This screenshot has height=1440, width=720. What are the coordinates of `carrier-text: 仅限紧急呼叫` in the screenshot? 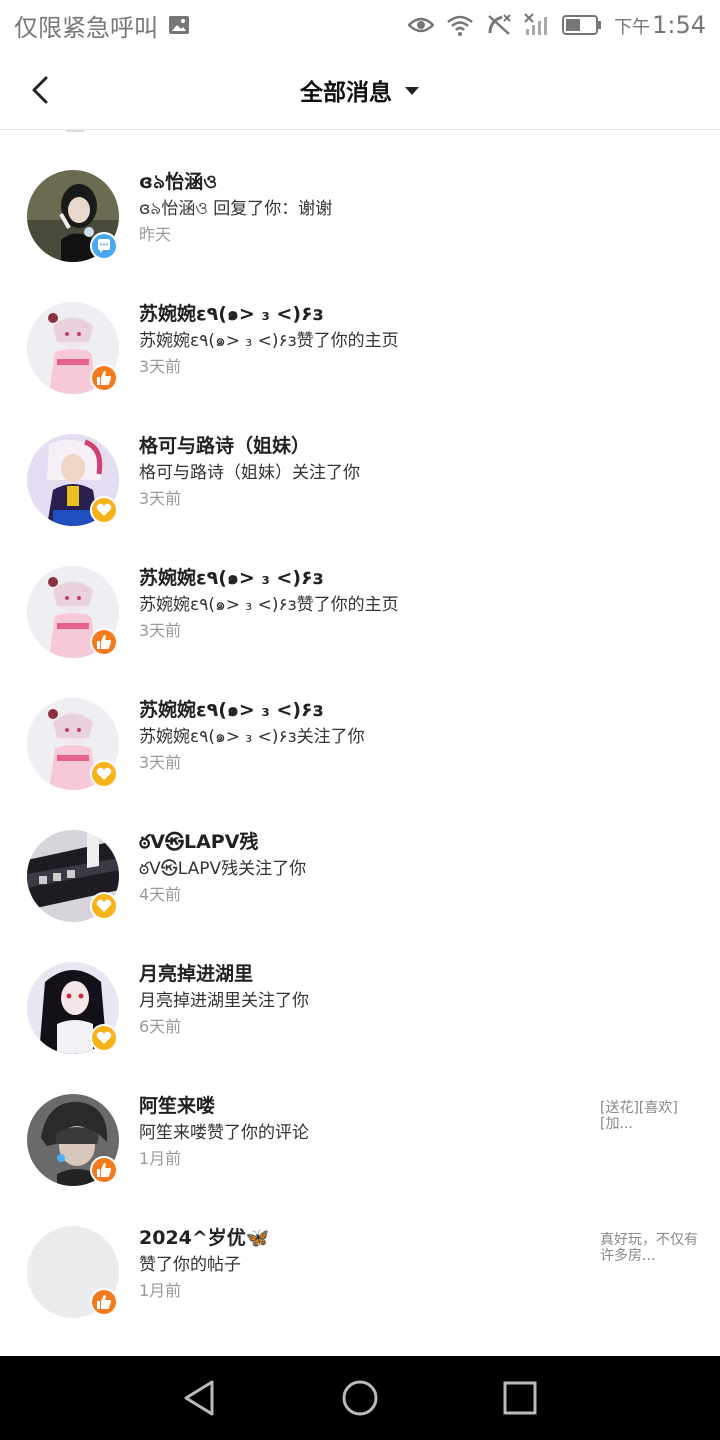 It's located at (86, 27).